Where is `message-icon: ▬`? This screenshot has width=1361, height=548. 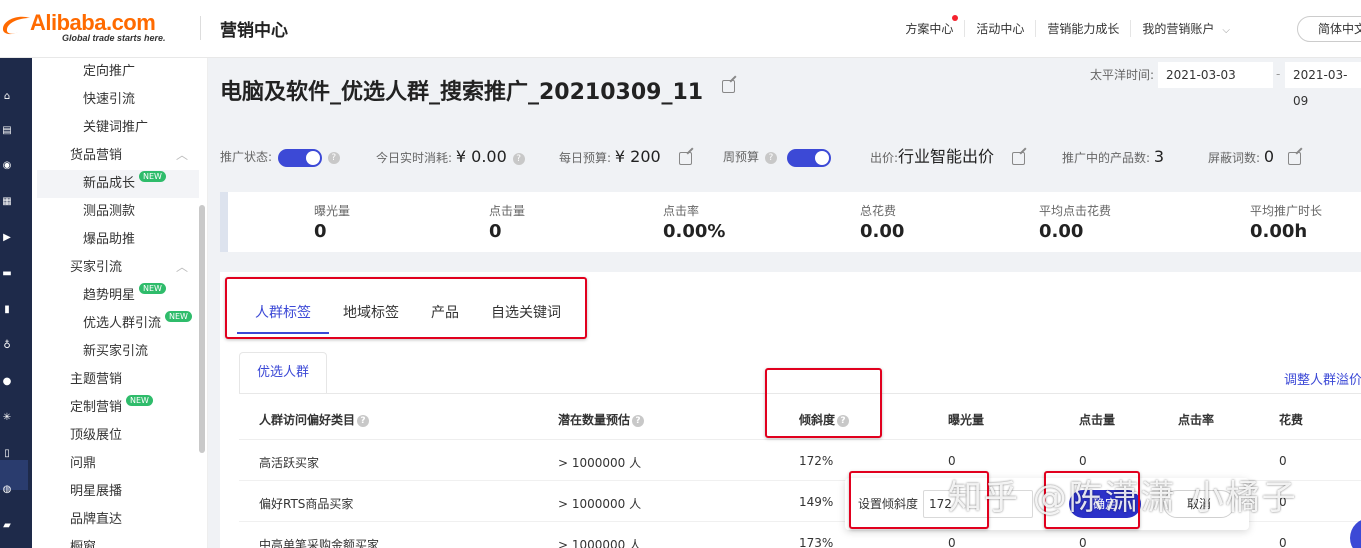
message-icon: ▬ is located at coordinates (7, 274).